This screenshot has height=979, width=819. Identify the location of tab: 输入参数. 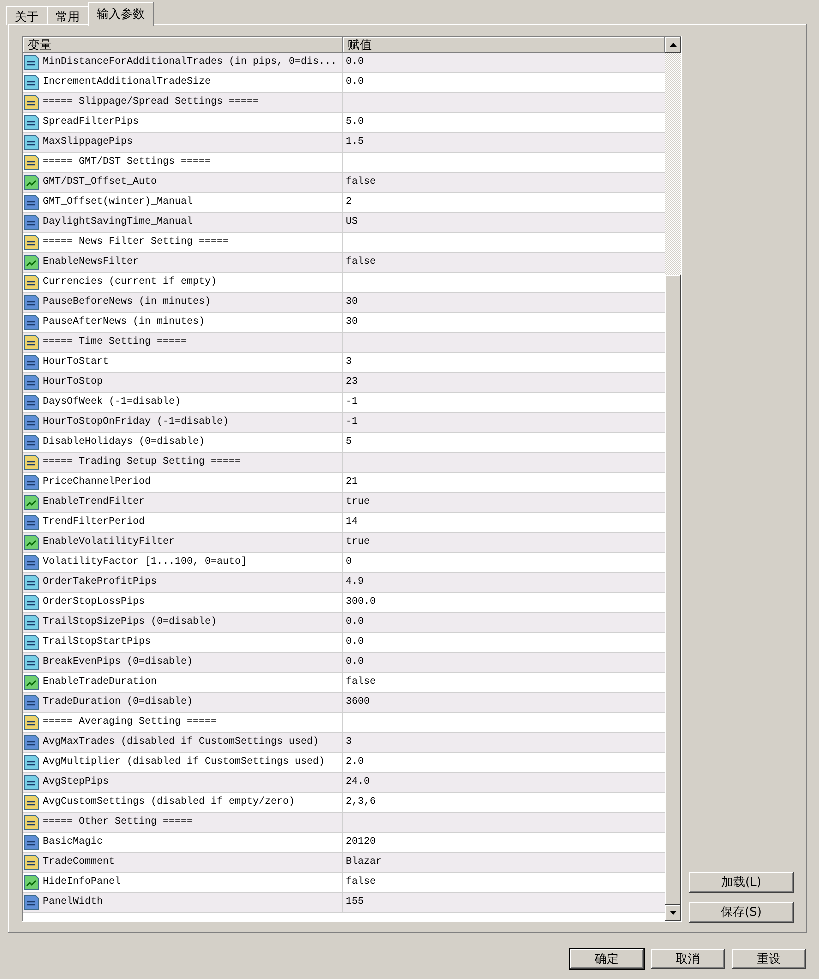
(121, 14).